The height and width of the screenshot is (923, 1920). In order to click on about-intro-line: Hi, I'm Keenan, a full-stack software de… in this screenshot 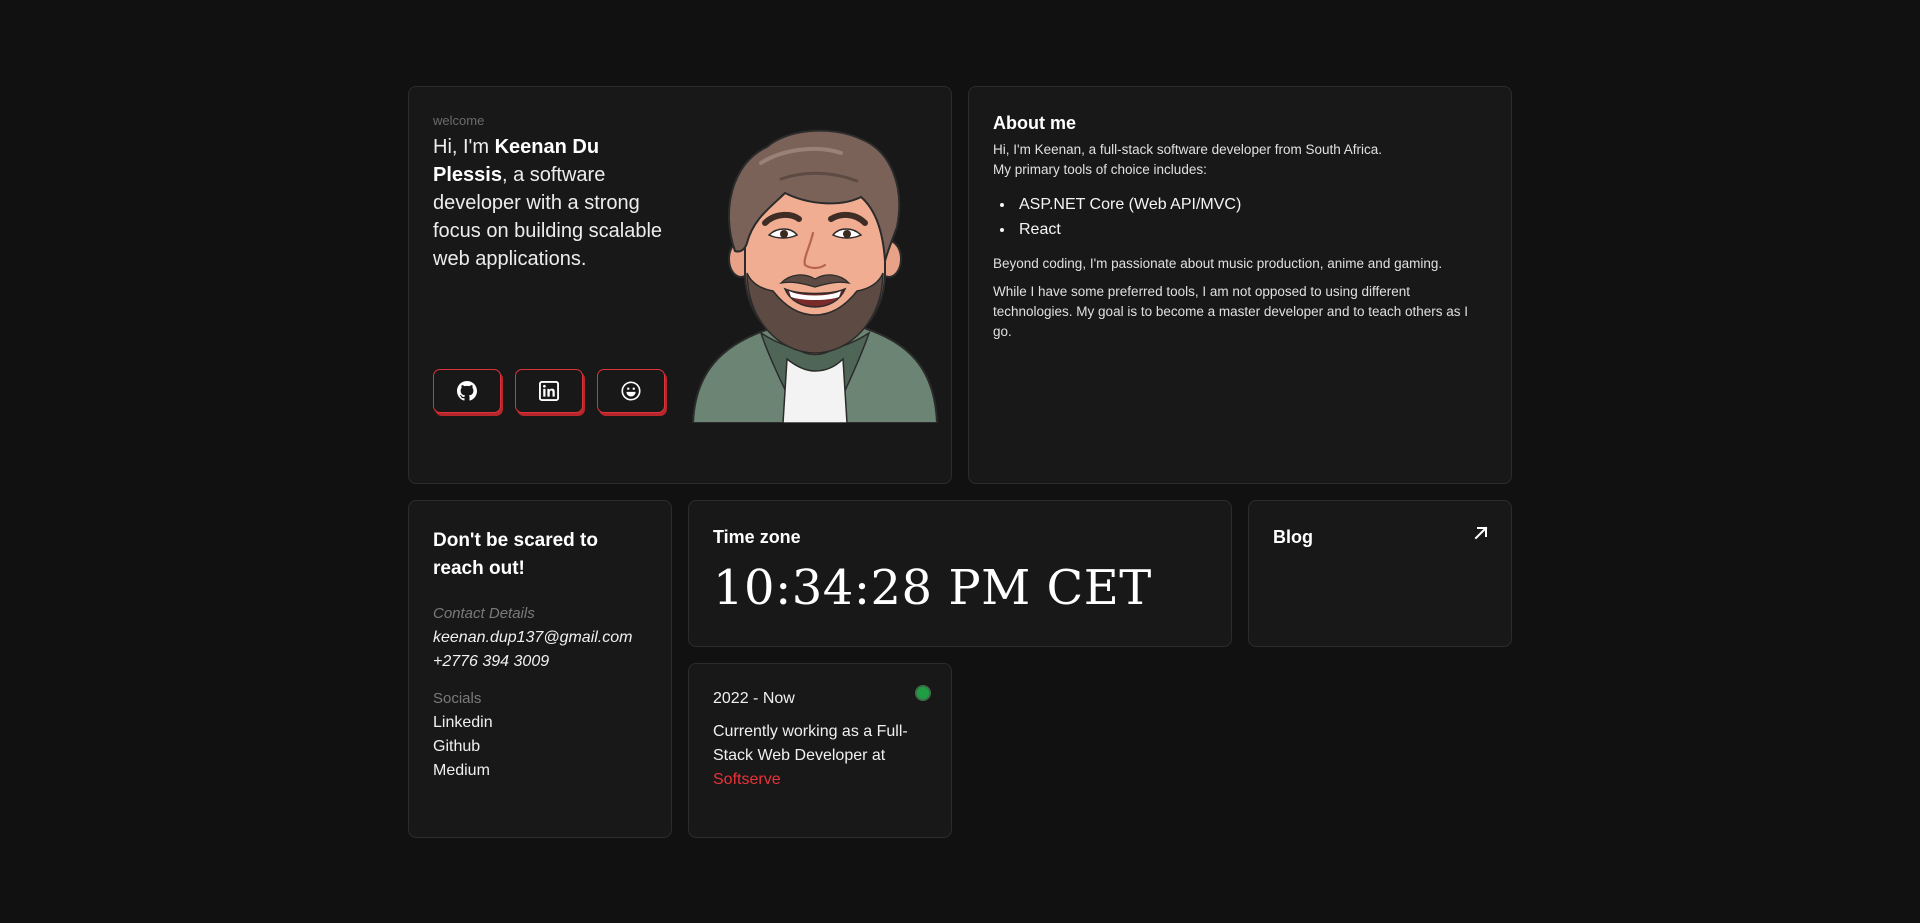, I will do `click(1188, 149)`.